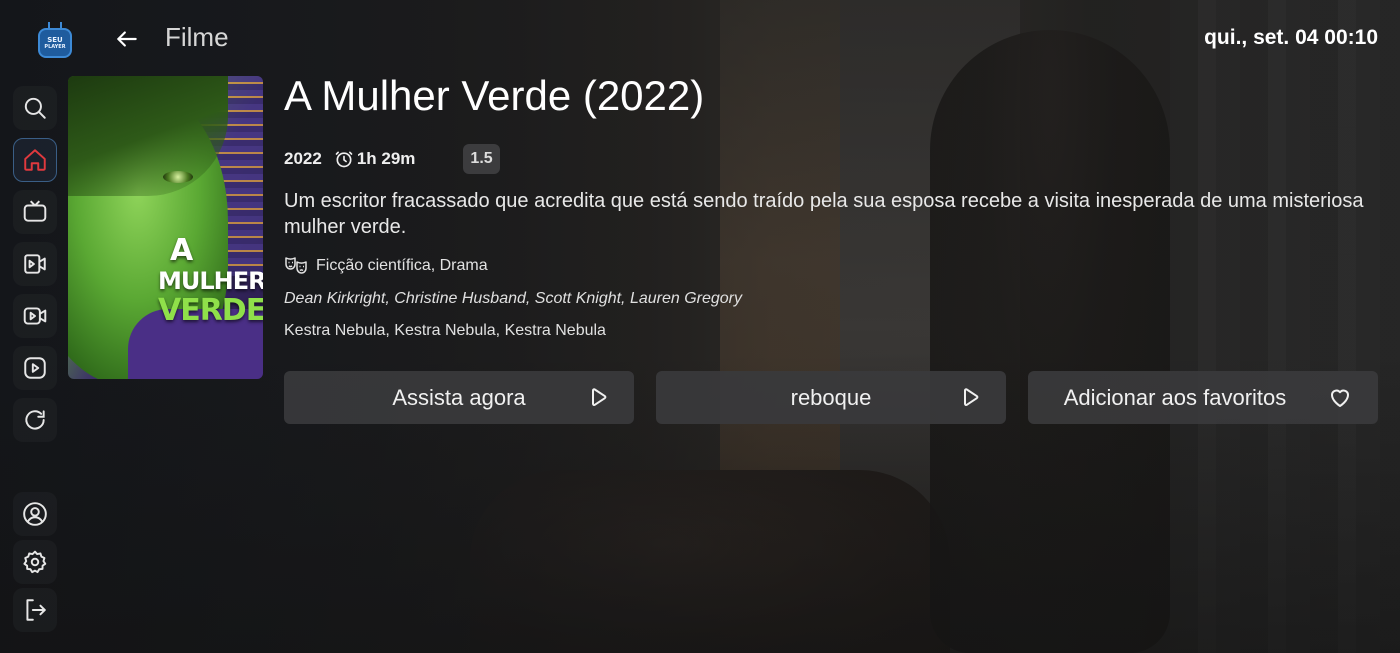  I want to click on trailer-label: reboque, so click(831, 397).